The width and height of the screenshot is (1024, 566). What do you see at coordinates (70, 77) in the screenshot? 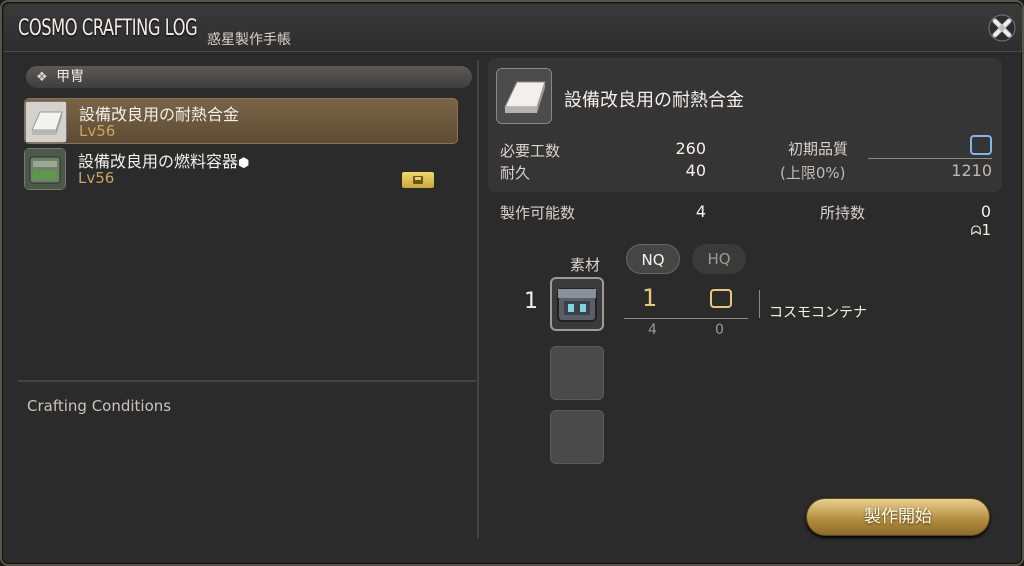
I see `category-label: 甲冑` at bounding box center [70, 77].